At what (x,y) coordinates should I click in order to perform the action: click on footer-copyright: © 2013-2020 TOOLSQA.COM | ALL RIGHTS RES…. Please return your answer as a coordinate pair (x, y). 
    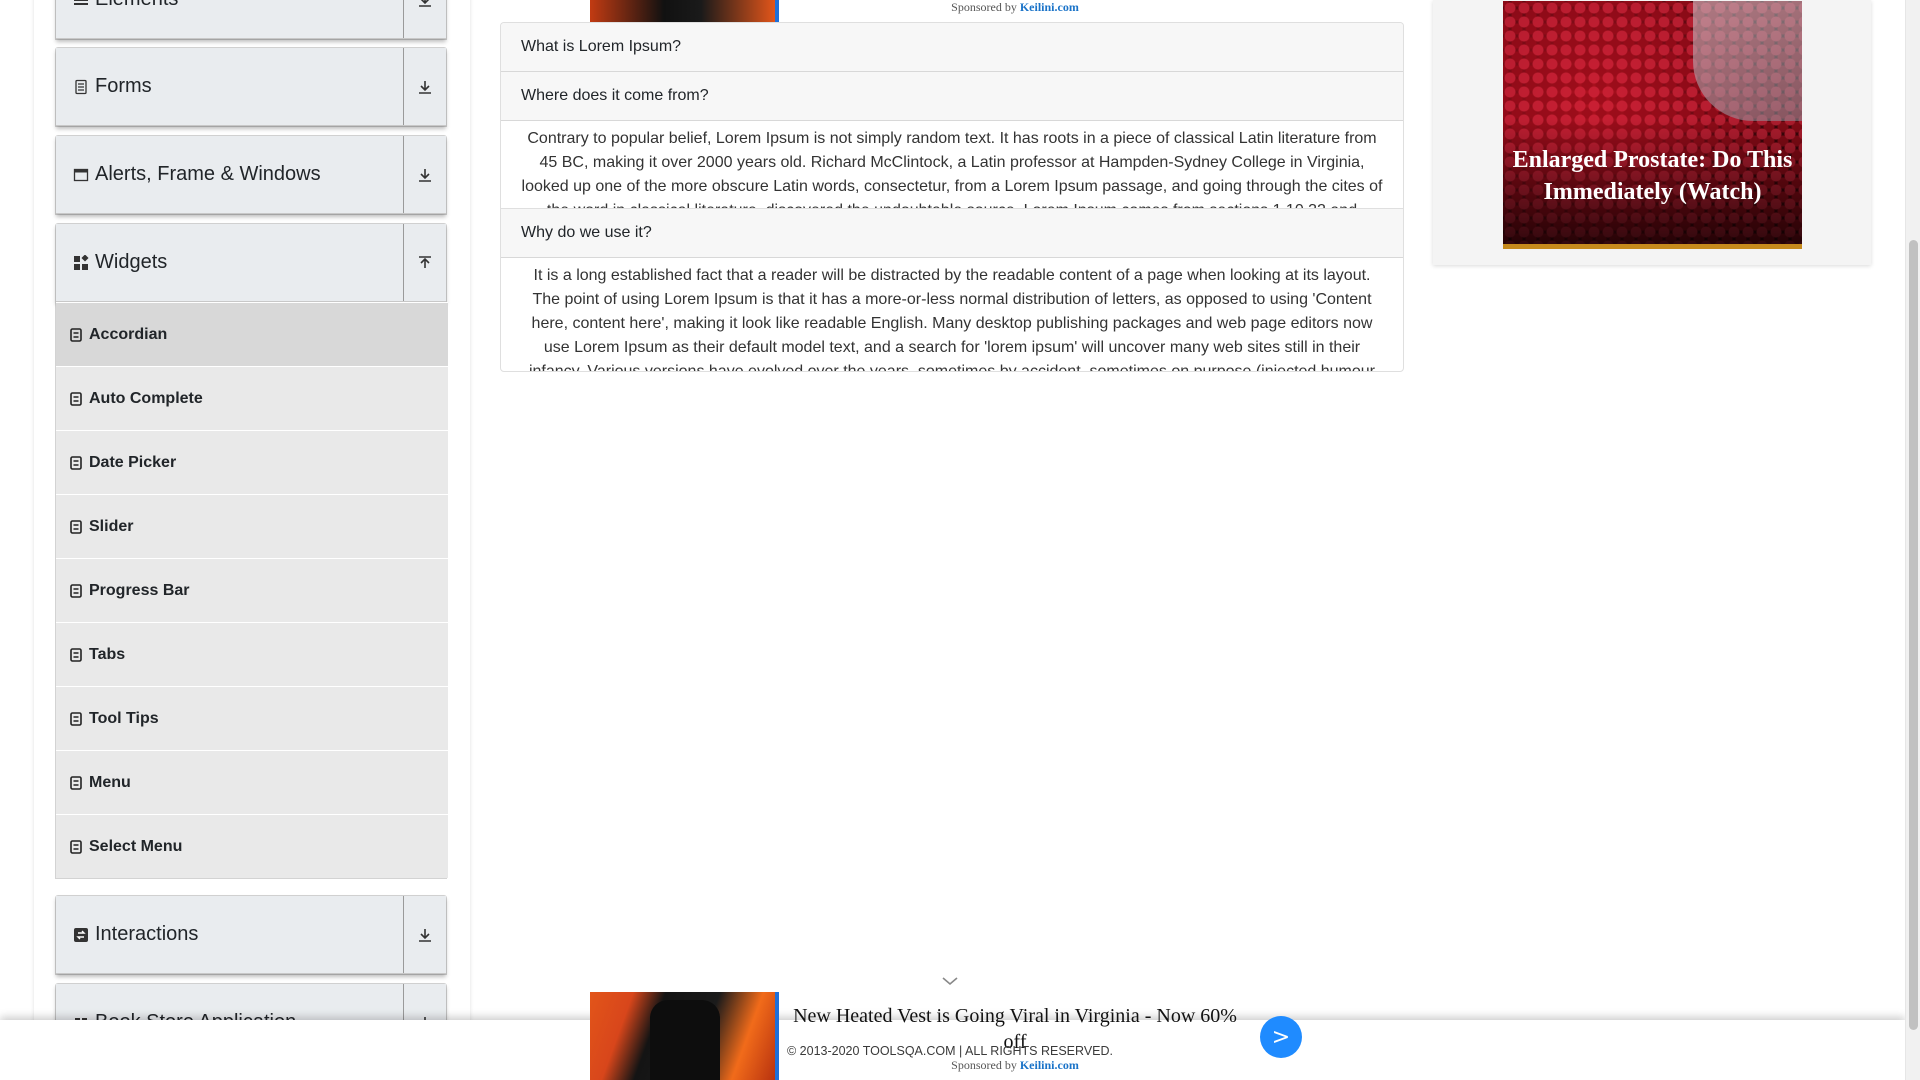
    Looking at the image, I should click on (949, 1051).